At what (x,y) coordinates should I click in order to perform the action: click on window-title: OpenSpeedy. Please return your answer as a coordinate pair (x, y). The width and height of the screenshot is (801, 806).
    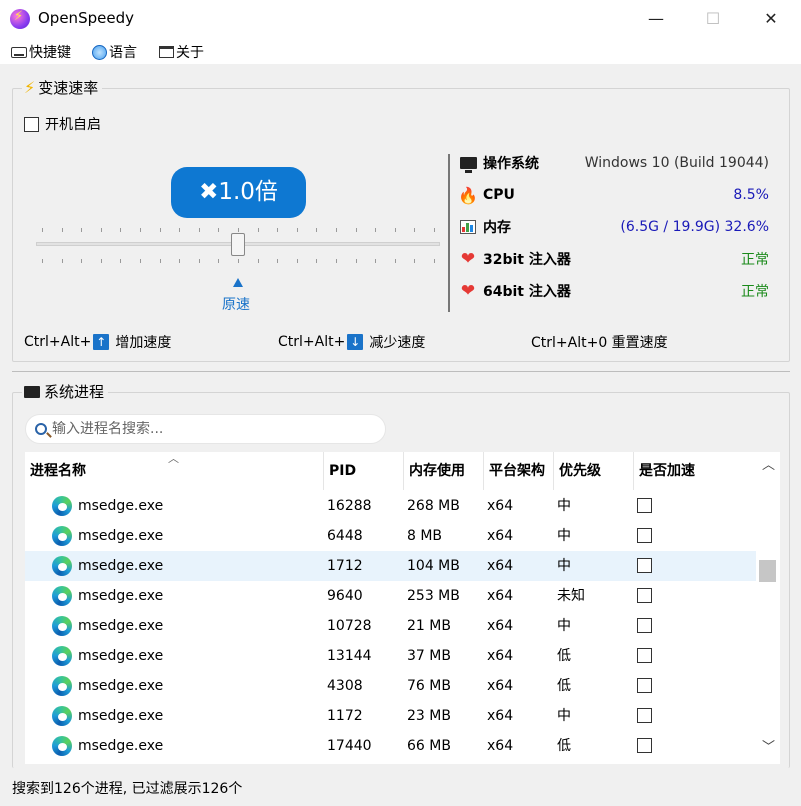
    Looking at the image, I should click on (86, 18).